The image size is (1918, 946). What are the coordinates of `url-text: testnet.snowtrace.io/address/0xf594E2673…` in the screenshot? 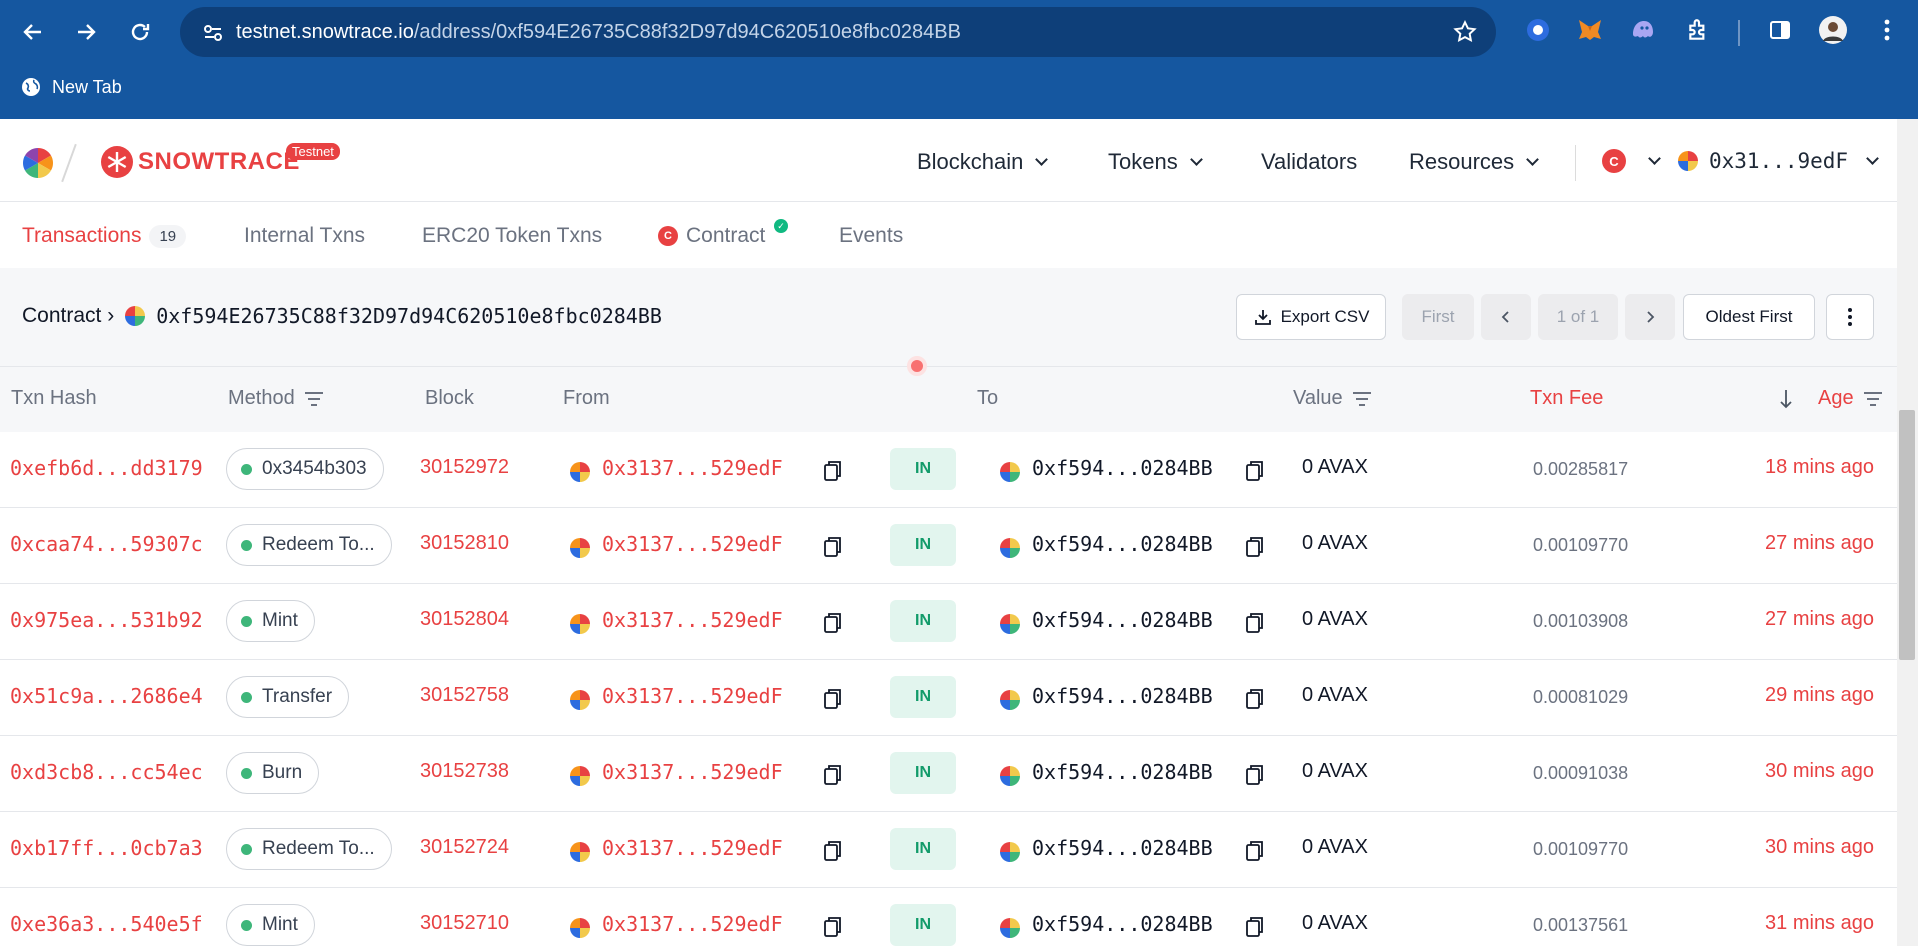 It's located at (598, 32).